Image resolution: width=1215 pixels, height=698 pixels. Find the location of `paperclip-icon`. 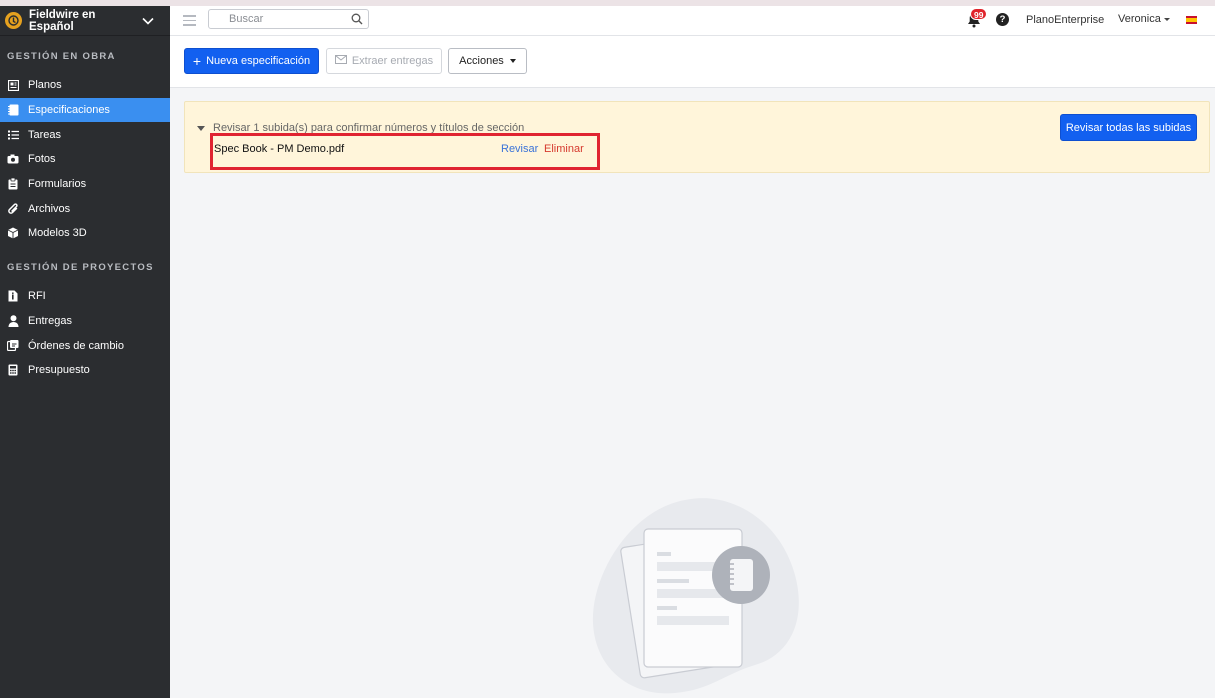

paperclip-icon is located at coordinates (13, 209).